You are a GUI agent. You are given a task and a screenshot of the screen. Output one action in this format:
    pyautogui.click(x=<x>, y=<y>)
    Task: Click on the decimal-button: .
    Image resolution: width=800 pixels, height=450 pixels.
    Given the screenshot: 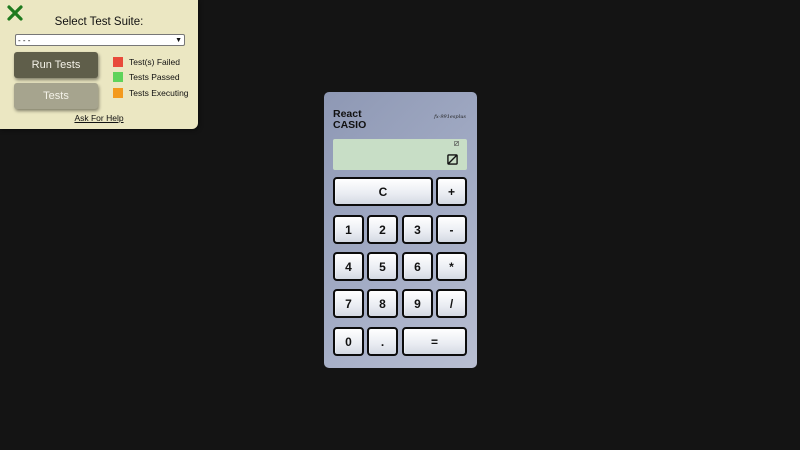 What is the action you would take?
    pyautogui.click(x=382, y=341)
    